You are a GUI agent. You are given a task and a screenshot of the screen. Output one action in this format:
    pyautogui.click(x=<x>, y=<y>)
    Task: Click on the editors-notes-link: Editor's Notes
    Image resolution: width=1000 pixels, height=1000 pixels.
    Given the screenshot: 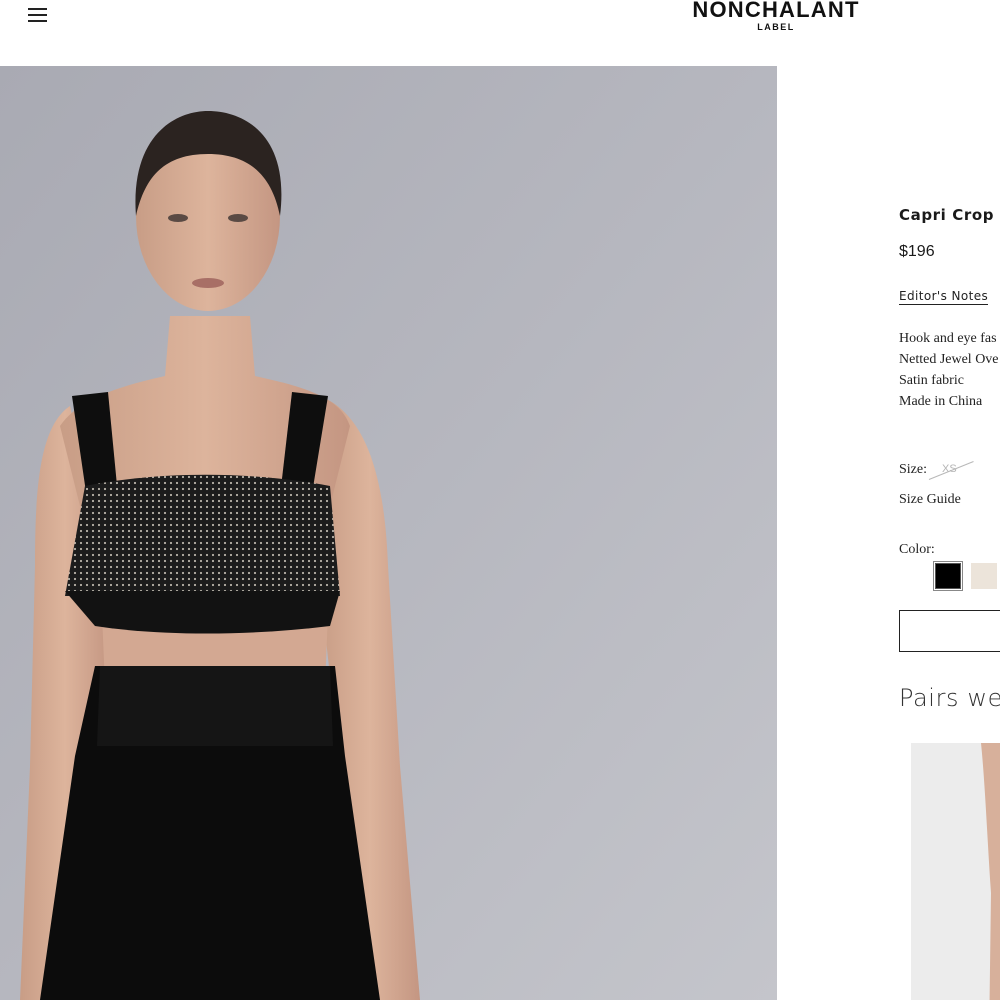 What is the action you would take?
    pyautogui.click(x=944, y=297)
    